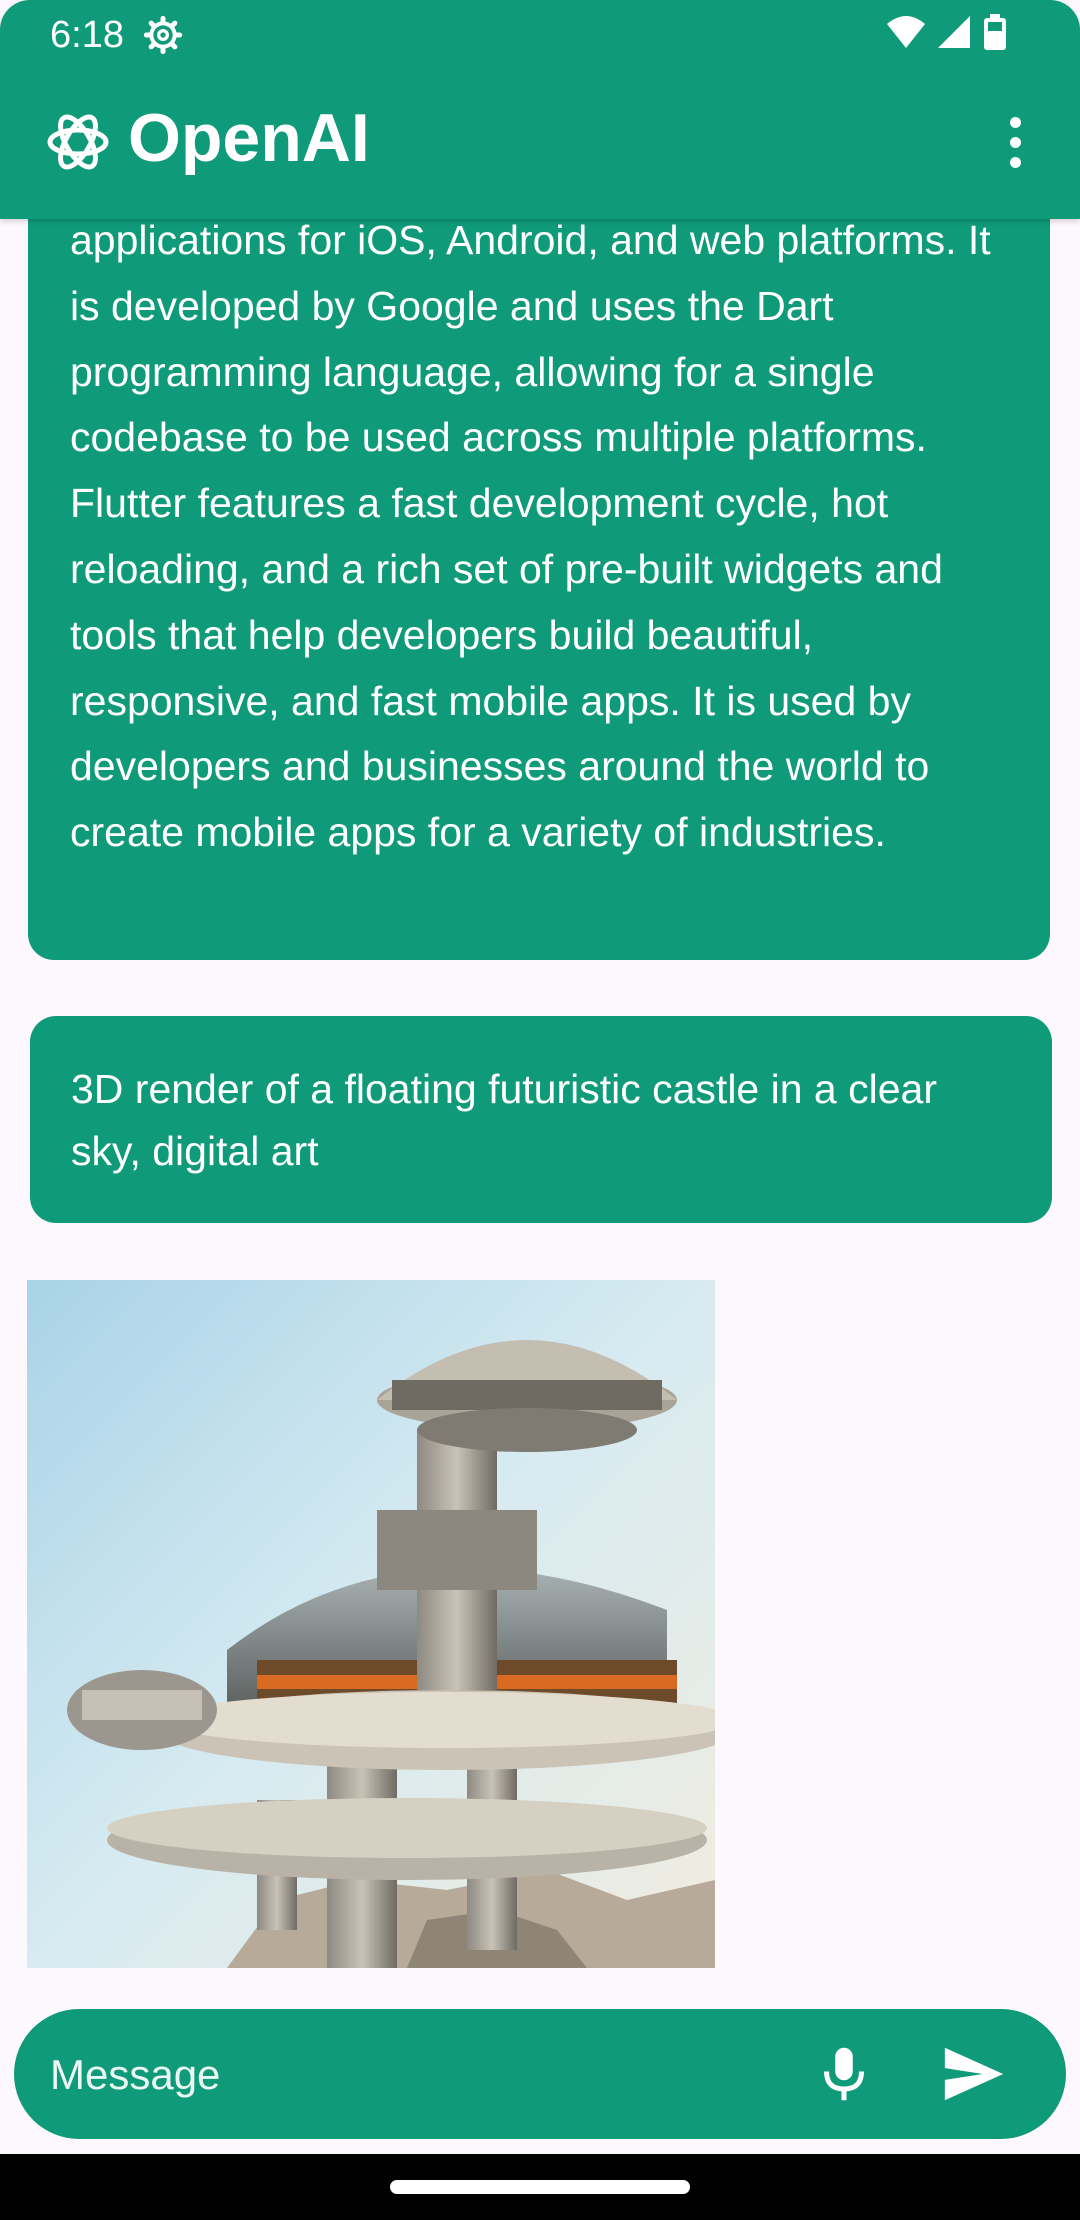  I want to click on app-title: OpenAI, so click(249, 138).